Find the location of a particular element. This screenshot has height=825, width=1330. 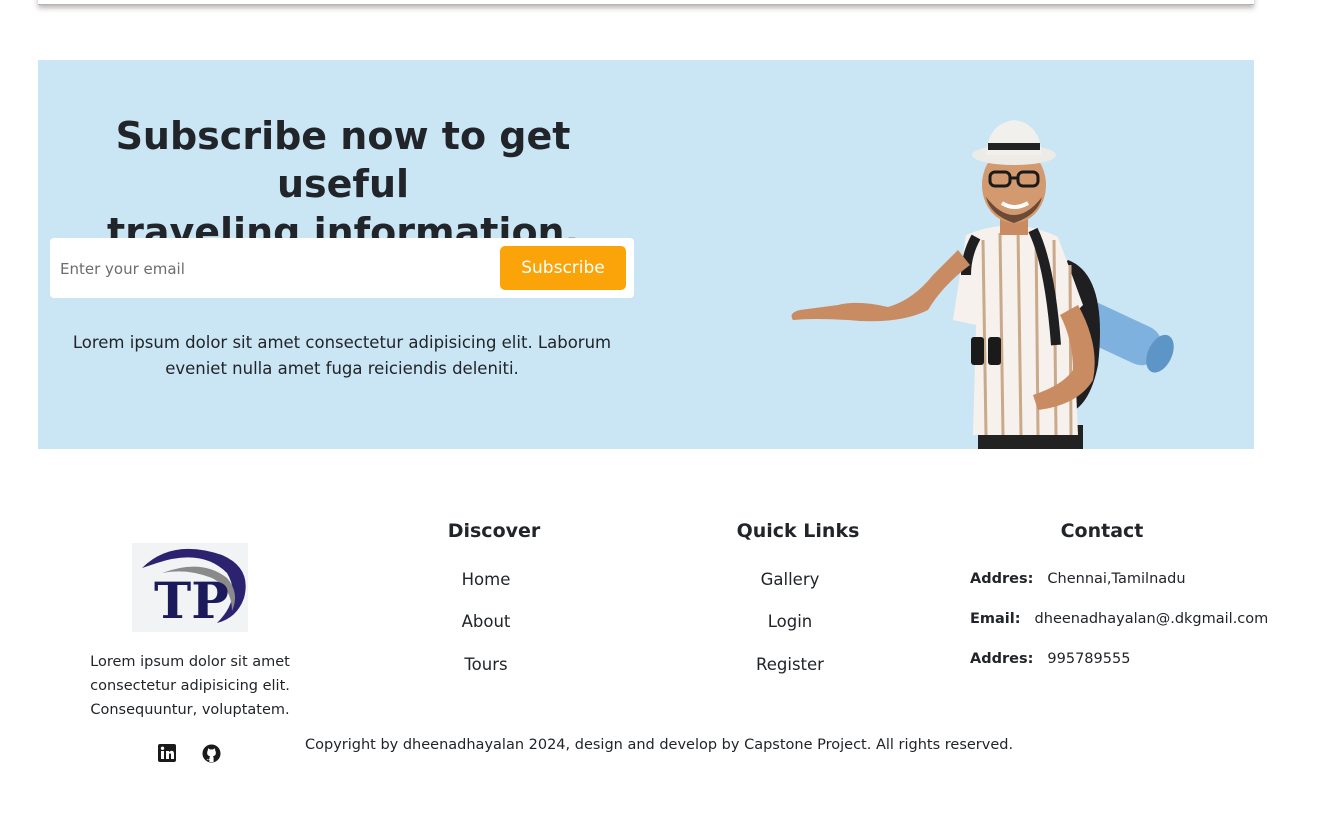

svg-text: TP is located at coordinates (191, 600).